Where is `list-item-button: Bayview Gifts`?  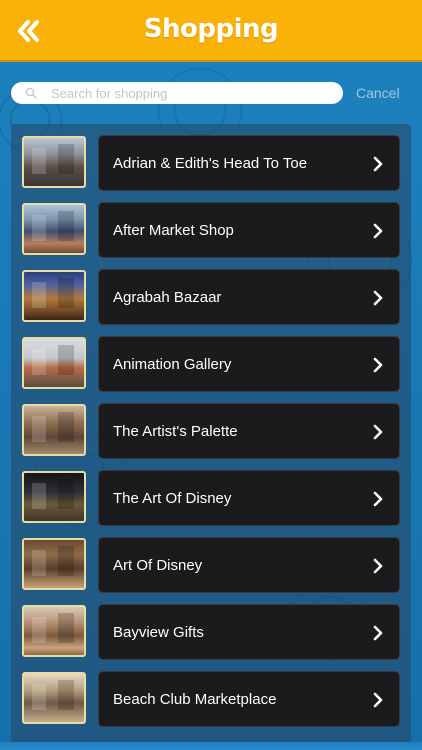 list-item-button: Bayview Gifts is located at coordinates (249, 632).